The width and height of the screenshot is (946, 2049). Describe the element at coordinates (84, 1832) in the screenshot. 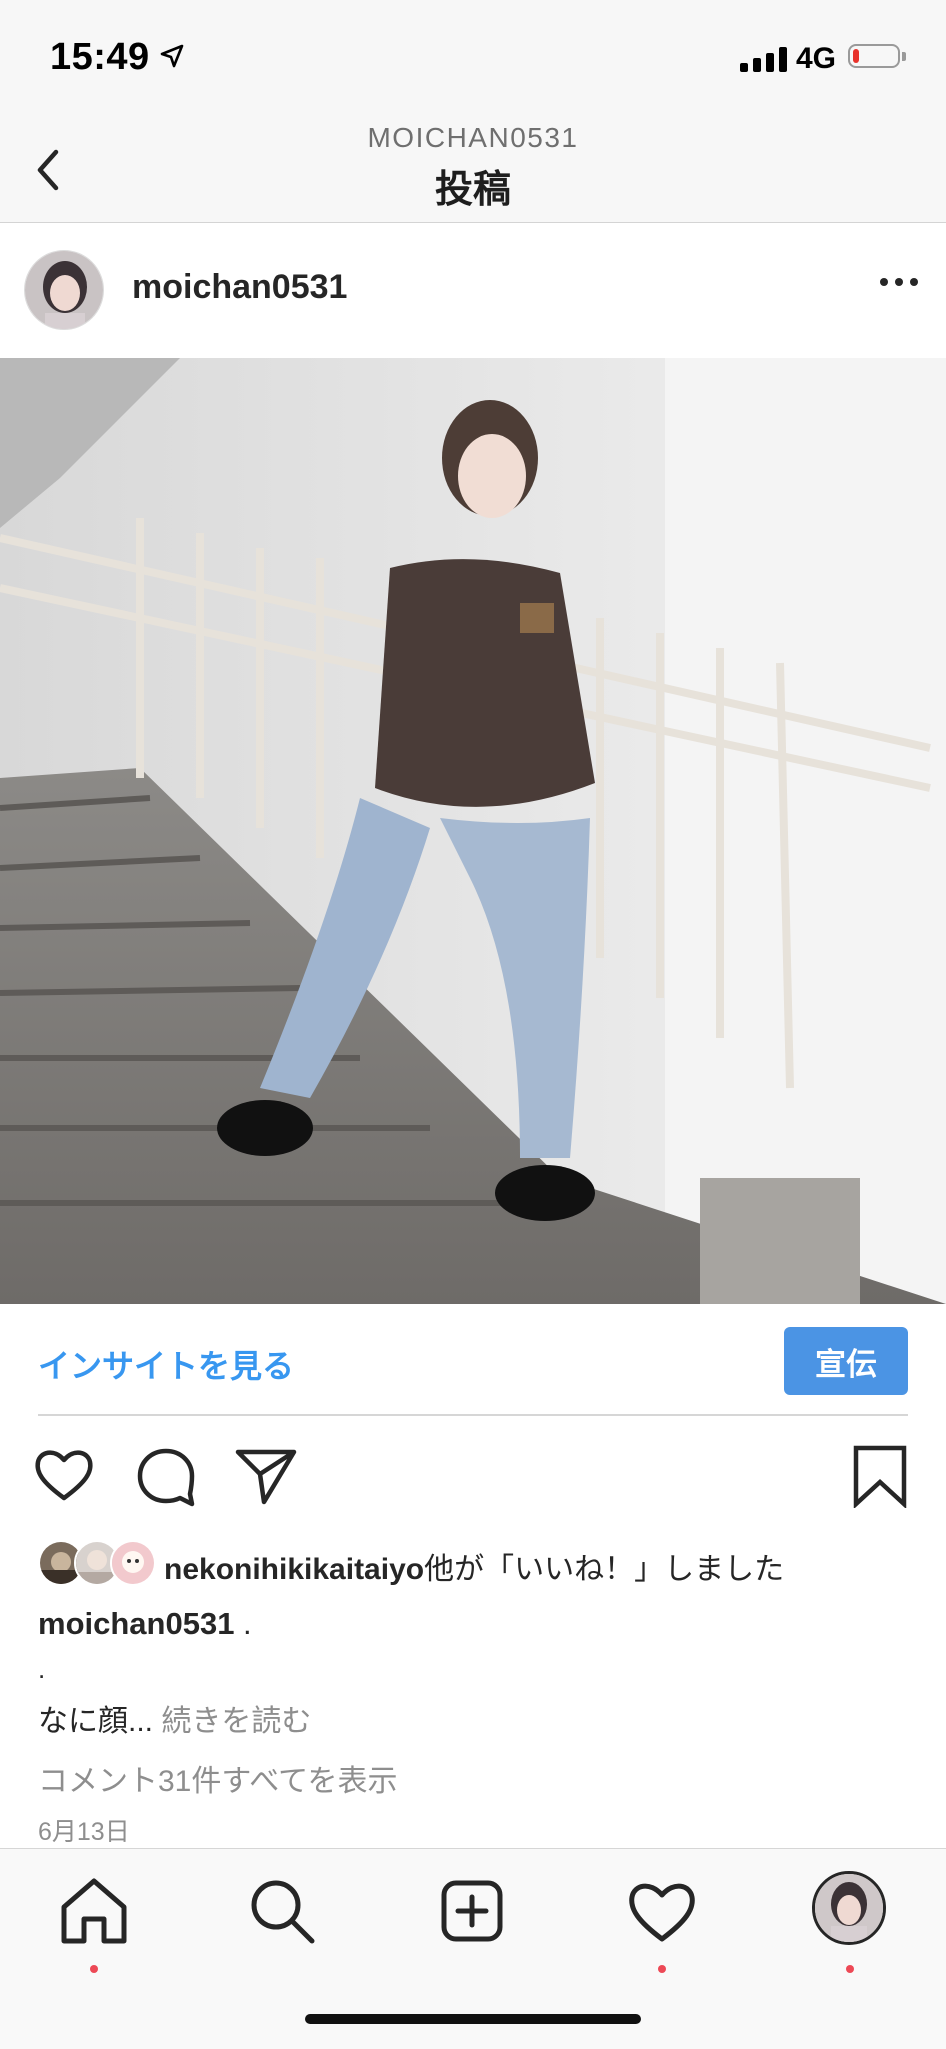

I see `post-date: 6月13日` at that location.